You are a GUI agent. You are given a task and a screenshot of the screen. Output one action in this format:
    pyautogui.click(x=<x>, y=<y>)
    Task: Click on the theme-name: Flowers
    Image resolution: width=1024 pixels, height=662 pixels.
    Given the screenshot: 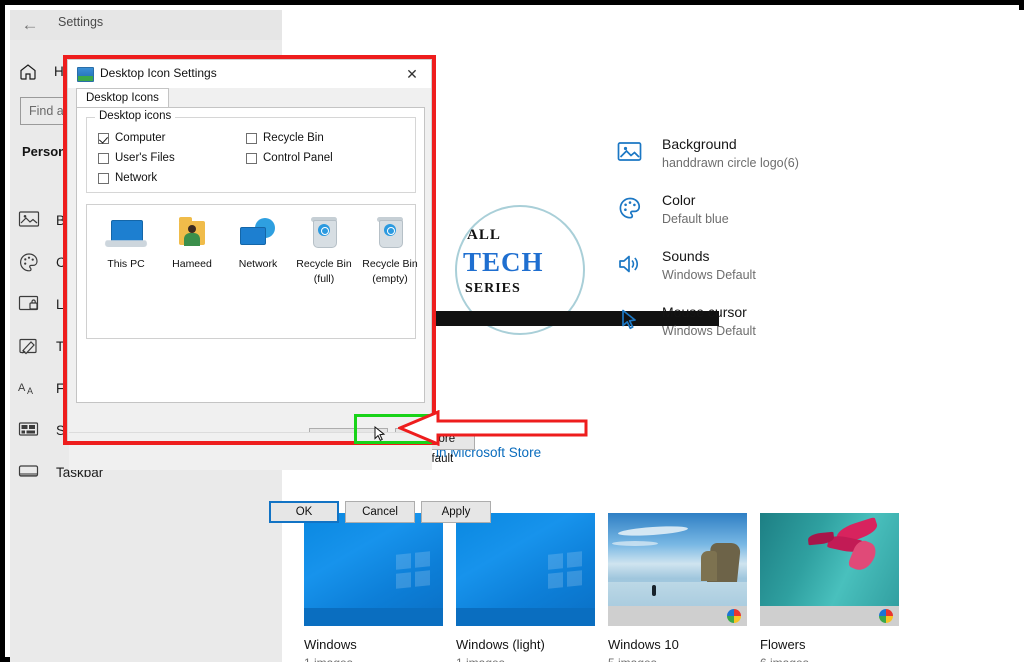 What is the action you would take?
    pyautogui.click(x=783, y=644)
    